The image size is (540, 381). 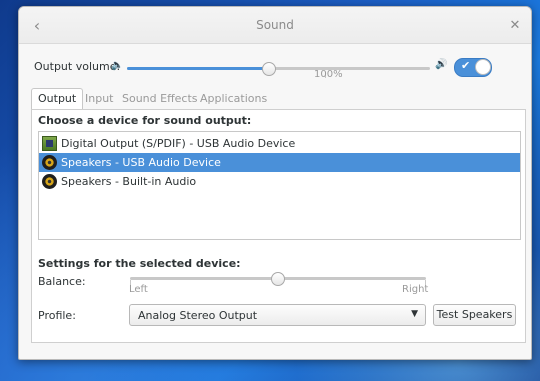 What do you see at coordinates (77, 66) in the screenshot?
I see `output-volume-label: Output volume:` at bounding box center [77, 66].